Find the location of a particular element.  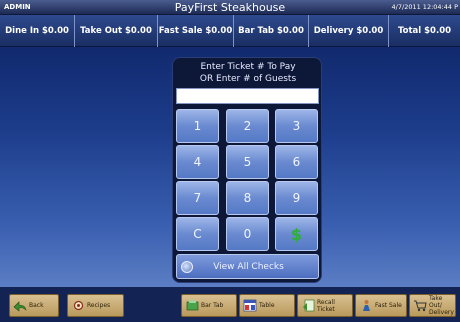

back-button: Back is located at coordinates (34, 305).